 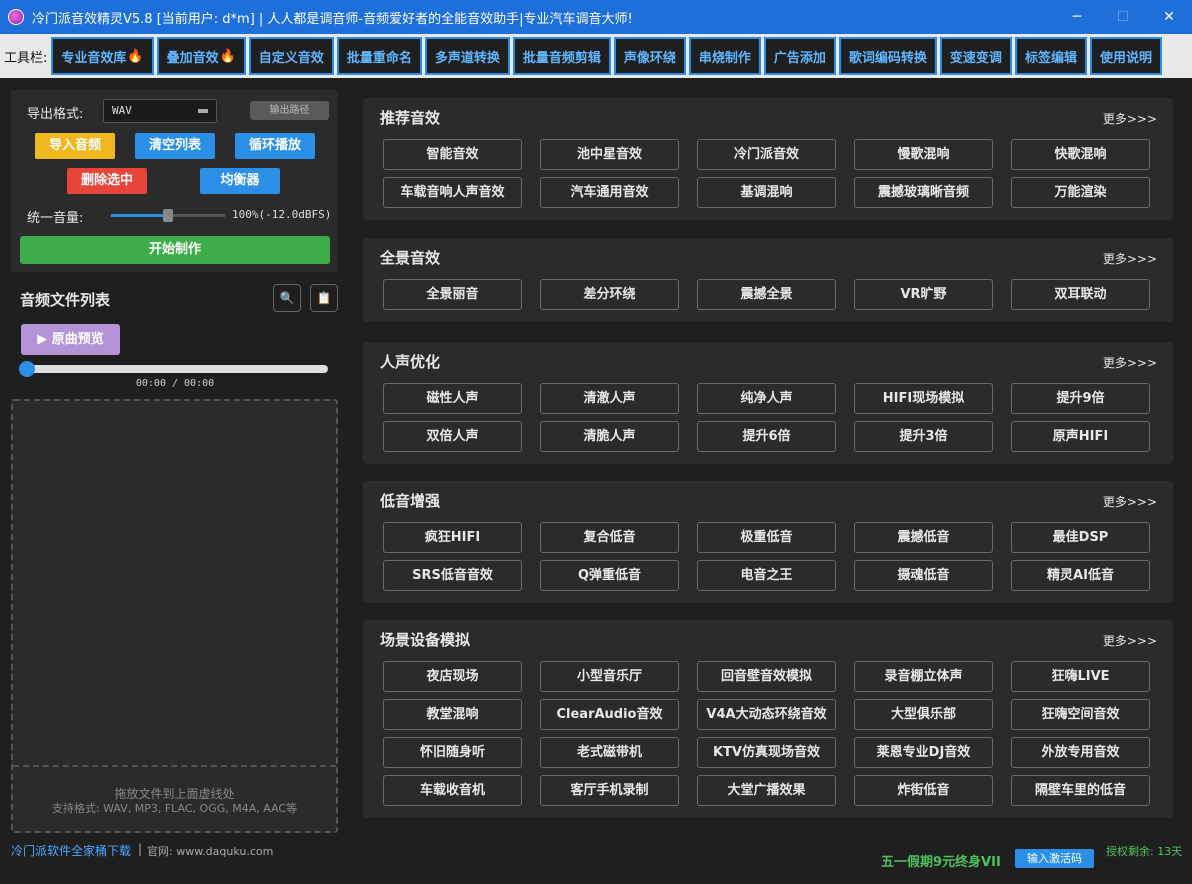 What do you see at coordinates (1050, 56) in the screenshot?
I see `toolbar-button-11: 标签编辑` at bounding box center [1050, 56].